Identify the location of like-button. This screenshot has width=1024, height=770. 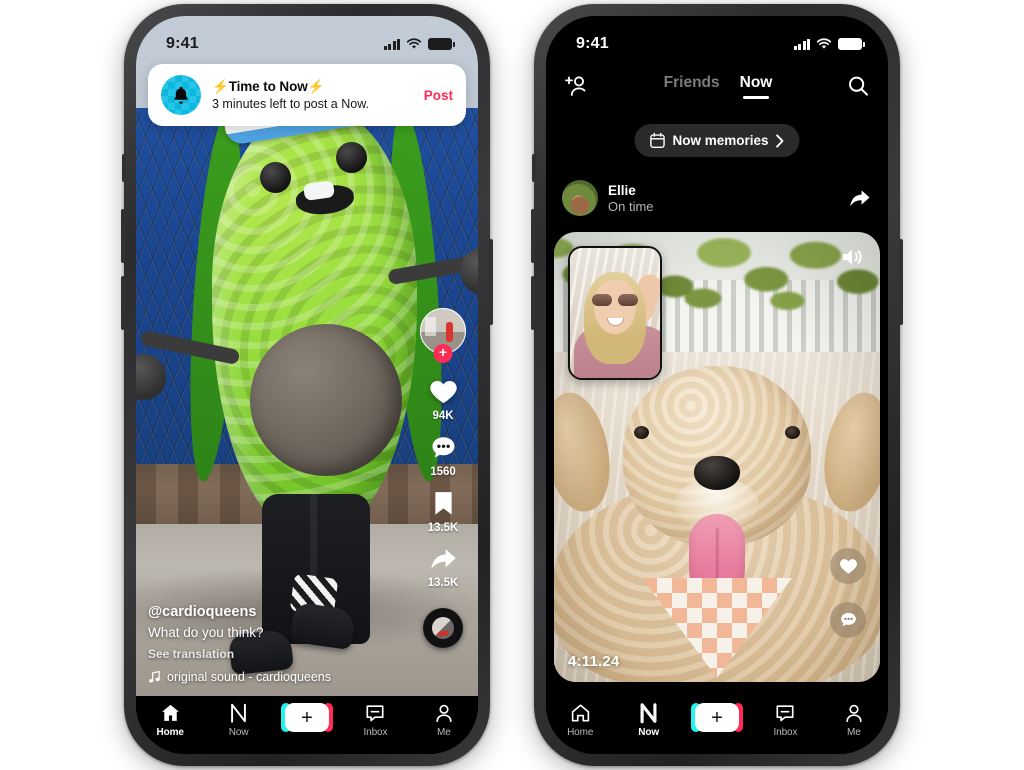
(848, 566).